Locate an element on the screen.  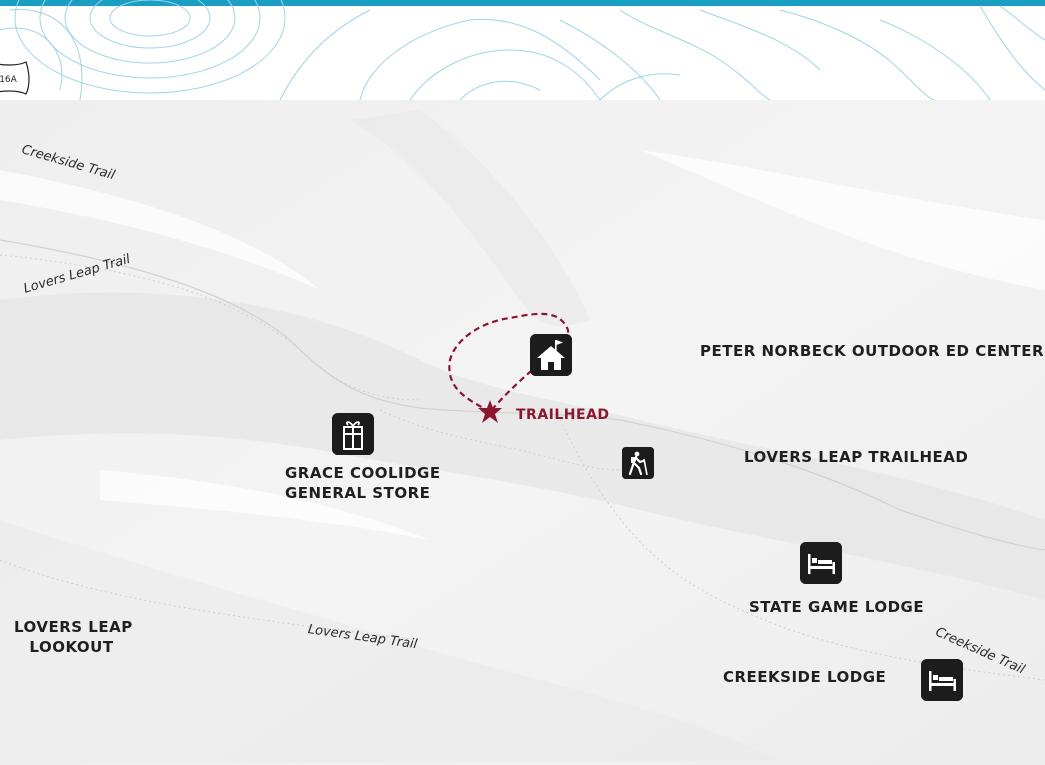
place-label-peter-norbeck: PETER NORBECK OUTDOOR ED CENTER is located at coordinates (872, 351).